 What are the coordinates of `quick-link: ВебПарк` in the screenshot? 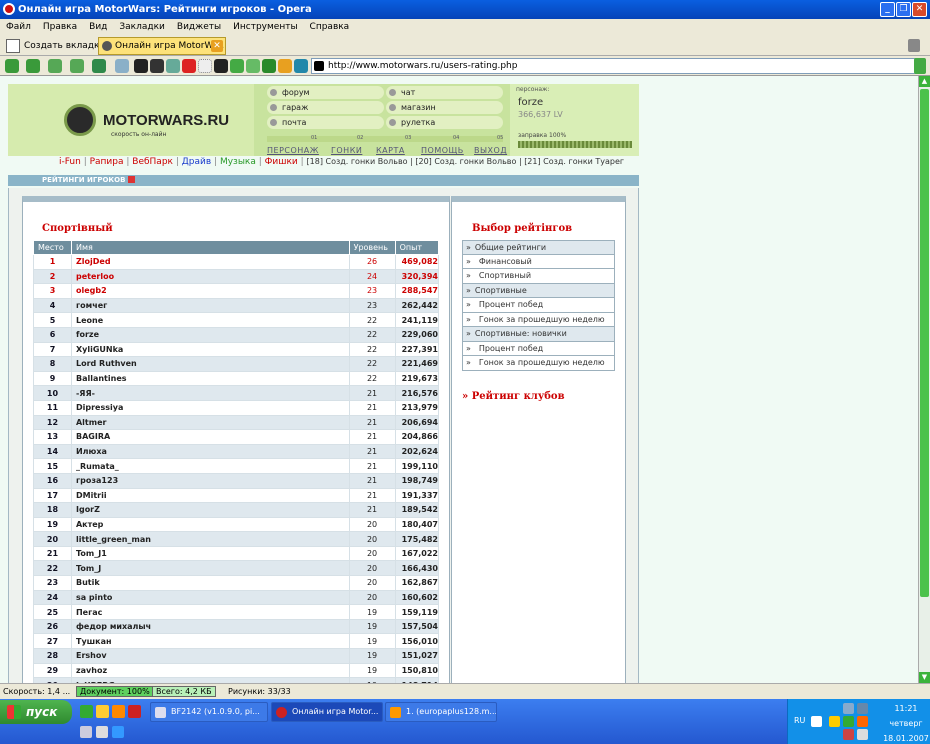 It's located at (152, 162).